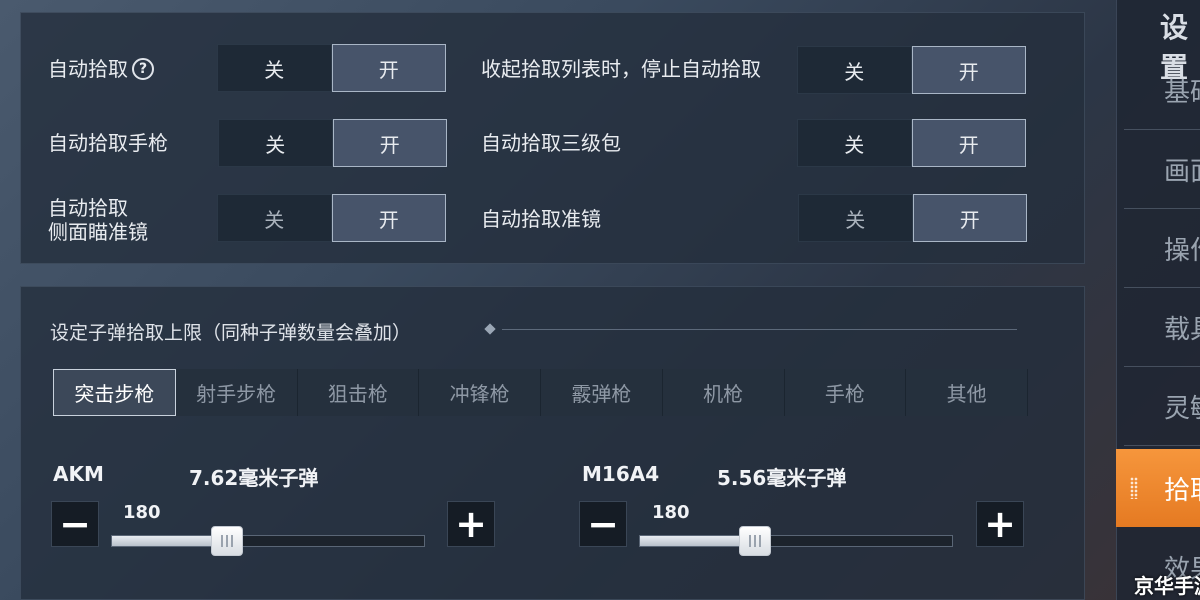 The width and height of the screenshot is (1200, 600). Describe the element at coordinates (254, 478) in the screenshot. I see `ammo-name-akm: 7.62毫米子弹` at that location.